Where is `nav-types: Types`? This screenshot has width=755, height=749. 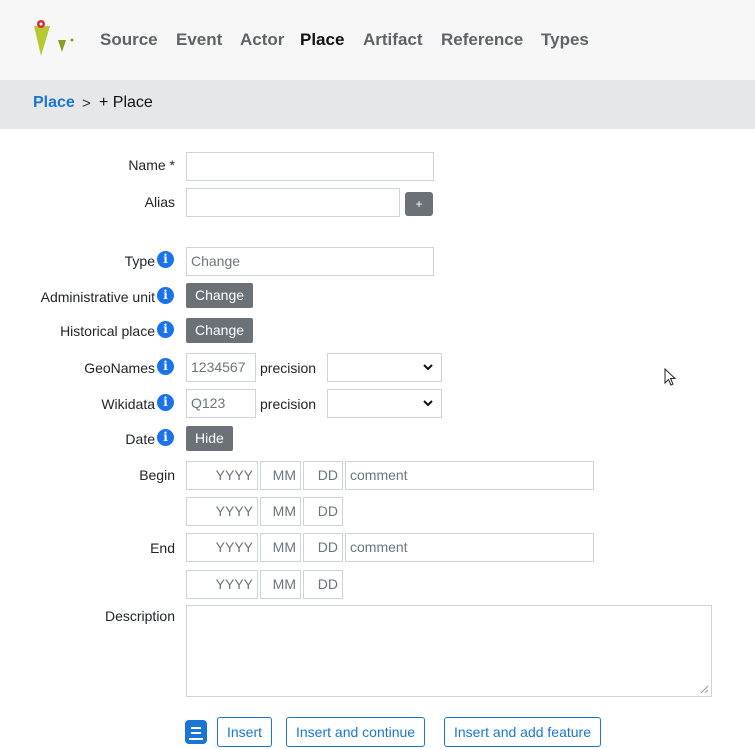
nav-types: Types is located at coordinates (565, 40).